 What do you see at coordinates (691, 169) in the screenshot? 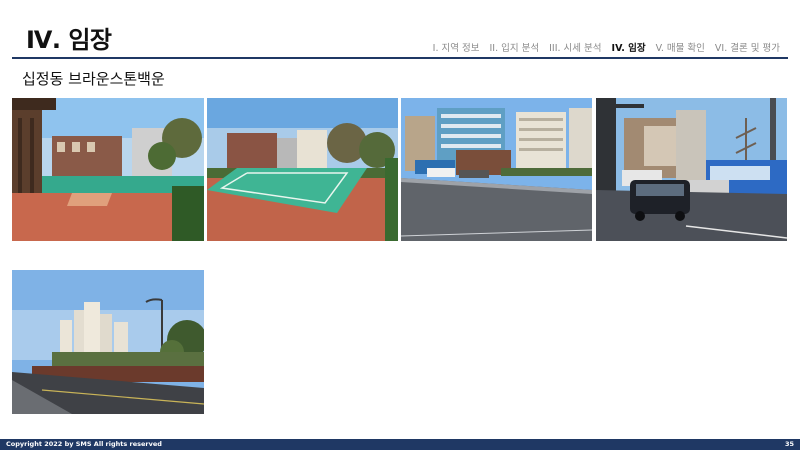
I see `photo-road-traffic` at bounding box center [691, 169].